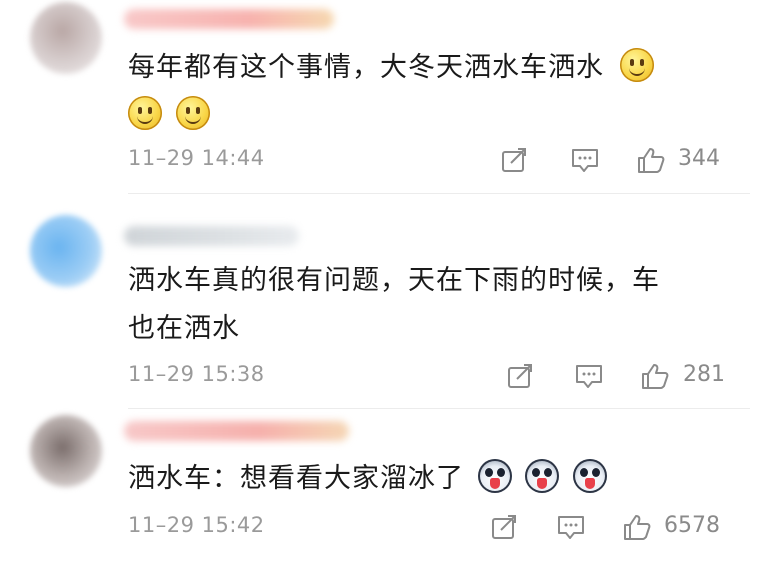 This screenshot has width=760, height=568. Describe the element at coordinates (428, 305) in the screenshot. I see `comment-text: 洒水车真的很有问题，天在下雨的时候，车 也在洒水` at that location.